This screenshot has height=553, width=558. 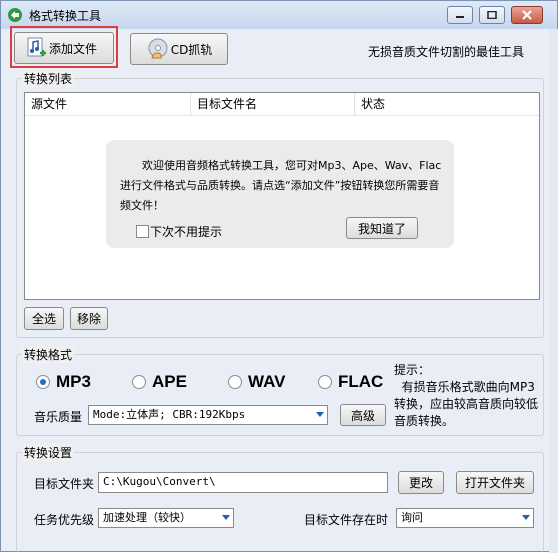 I want to click on minimize-icon, so click(x=460, y=17).